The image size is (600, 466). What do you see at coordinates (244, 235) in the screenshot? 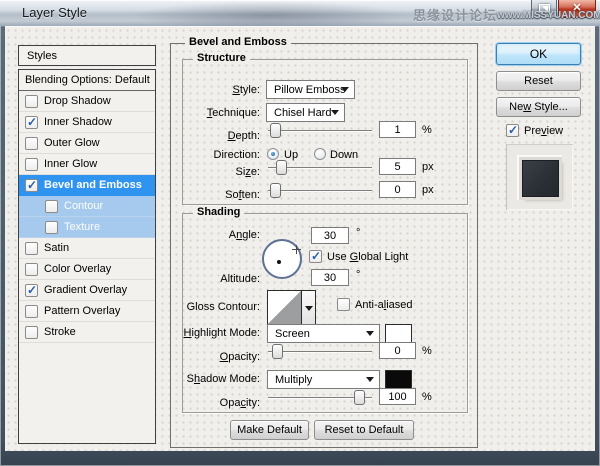
I see `angle-label: Angle:` at bounding box center [244, 235].